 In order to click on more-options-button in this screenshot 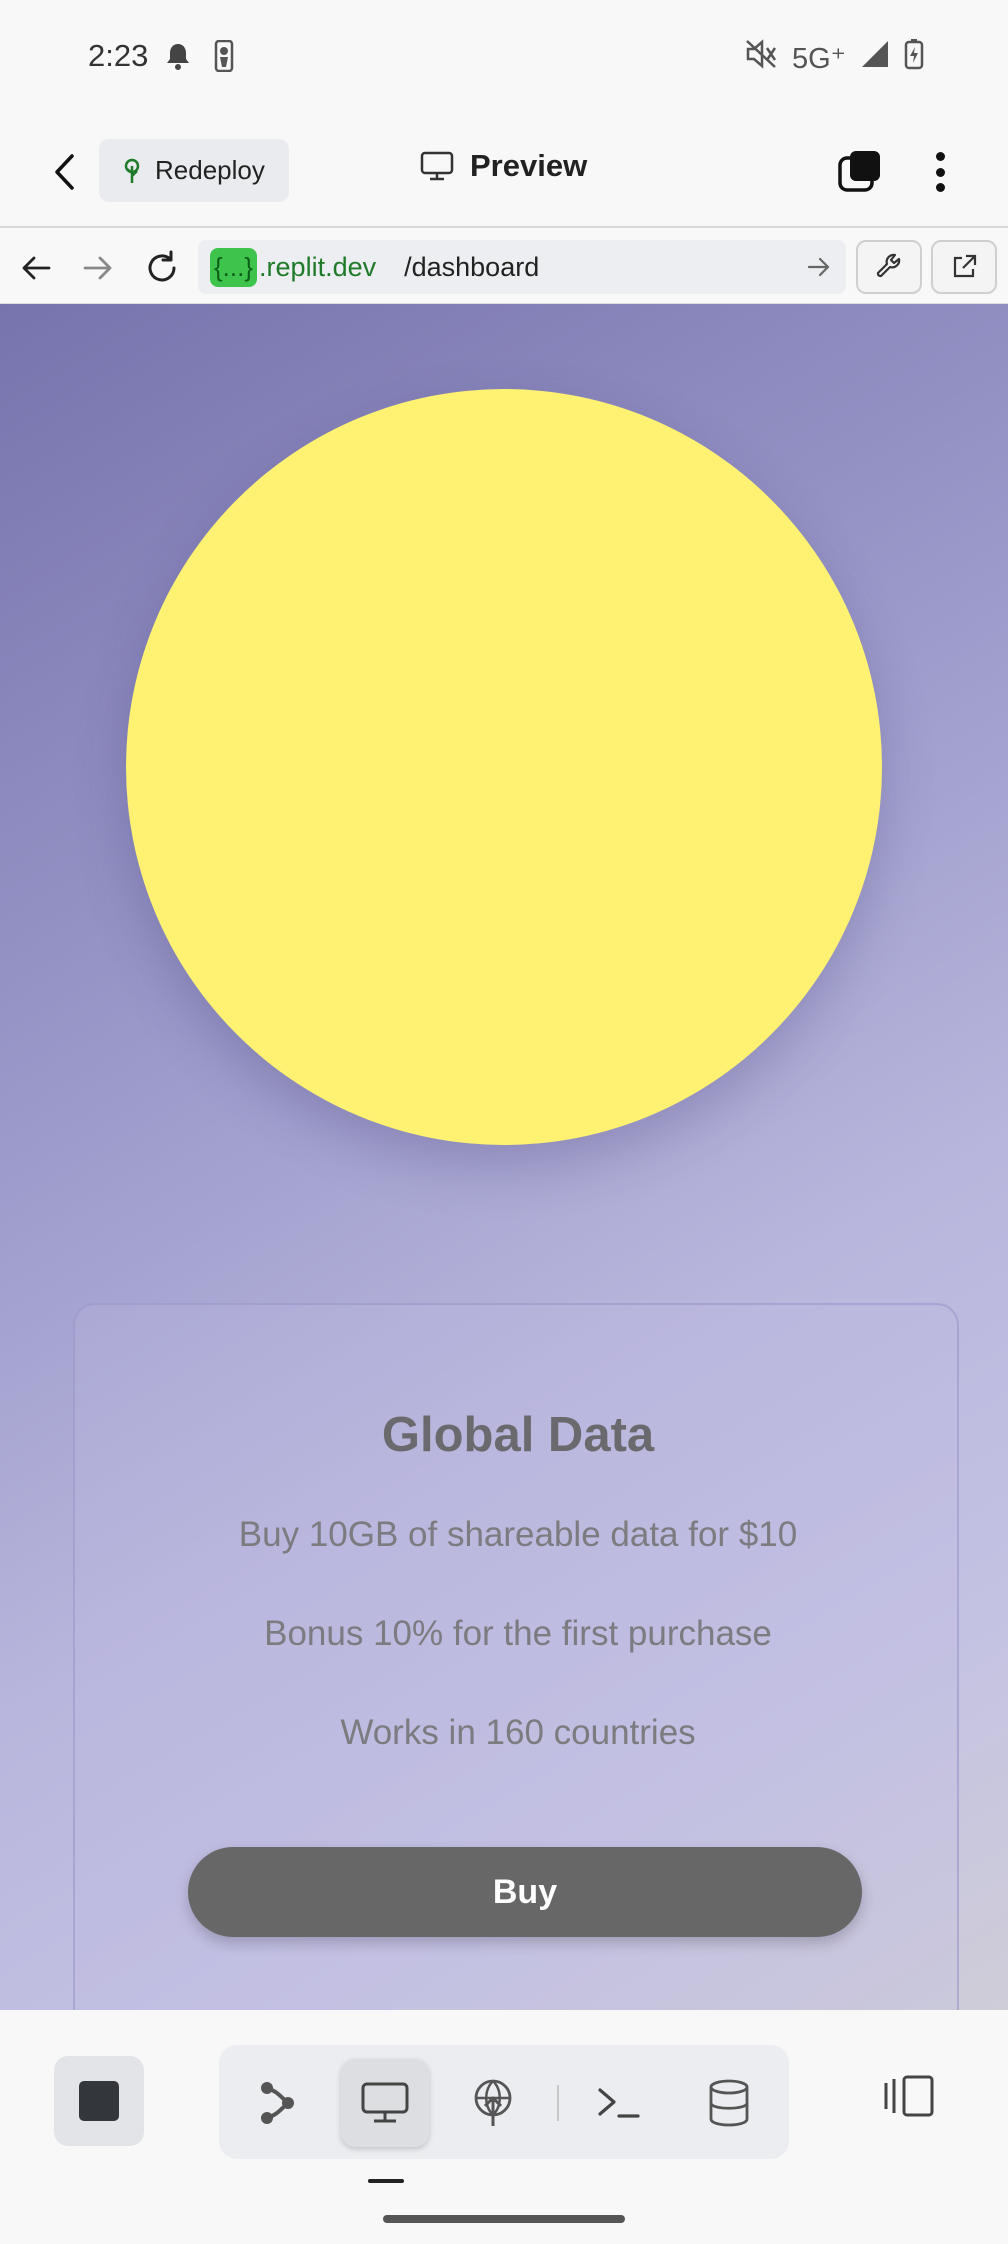, I will do `click(940, 172)`.